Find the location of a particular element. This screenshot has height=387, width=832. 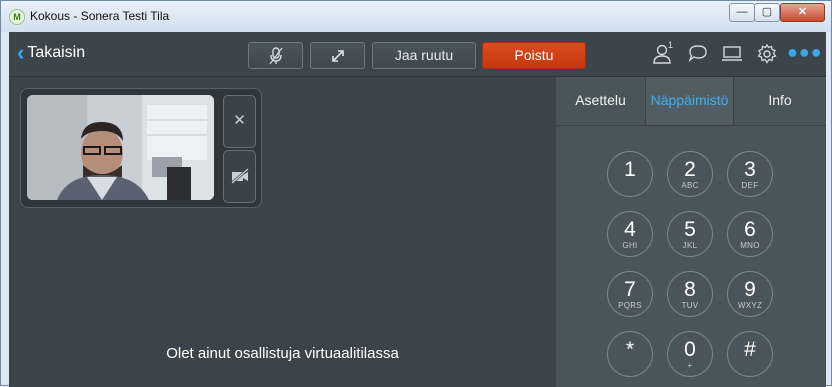

back-button: ‹ Takaisin is located at coordinates (51, 52).